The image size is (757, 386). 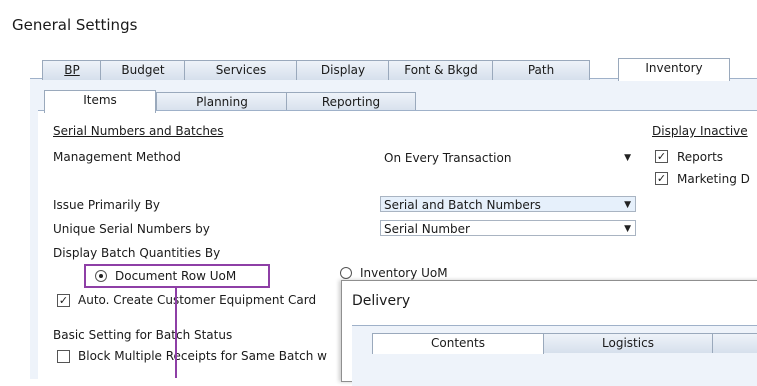 I want to click on delivery-tab-contents: Contents, so click(x=458, y=343).